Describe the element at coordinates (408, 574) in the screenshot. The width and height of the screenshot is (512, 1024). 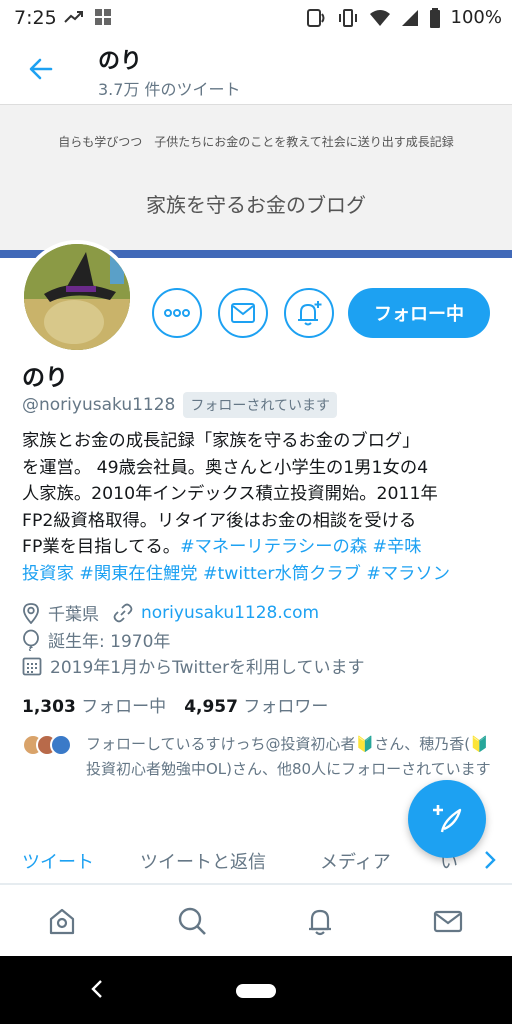
I see `hashtag-link: #マラソン` at that location.